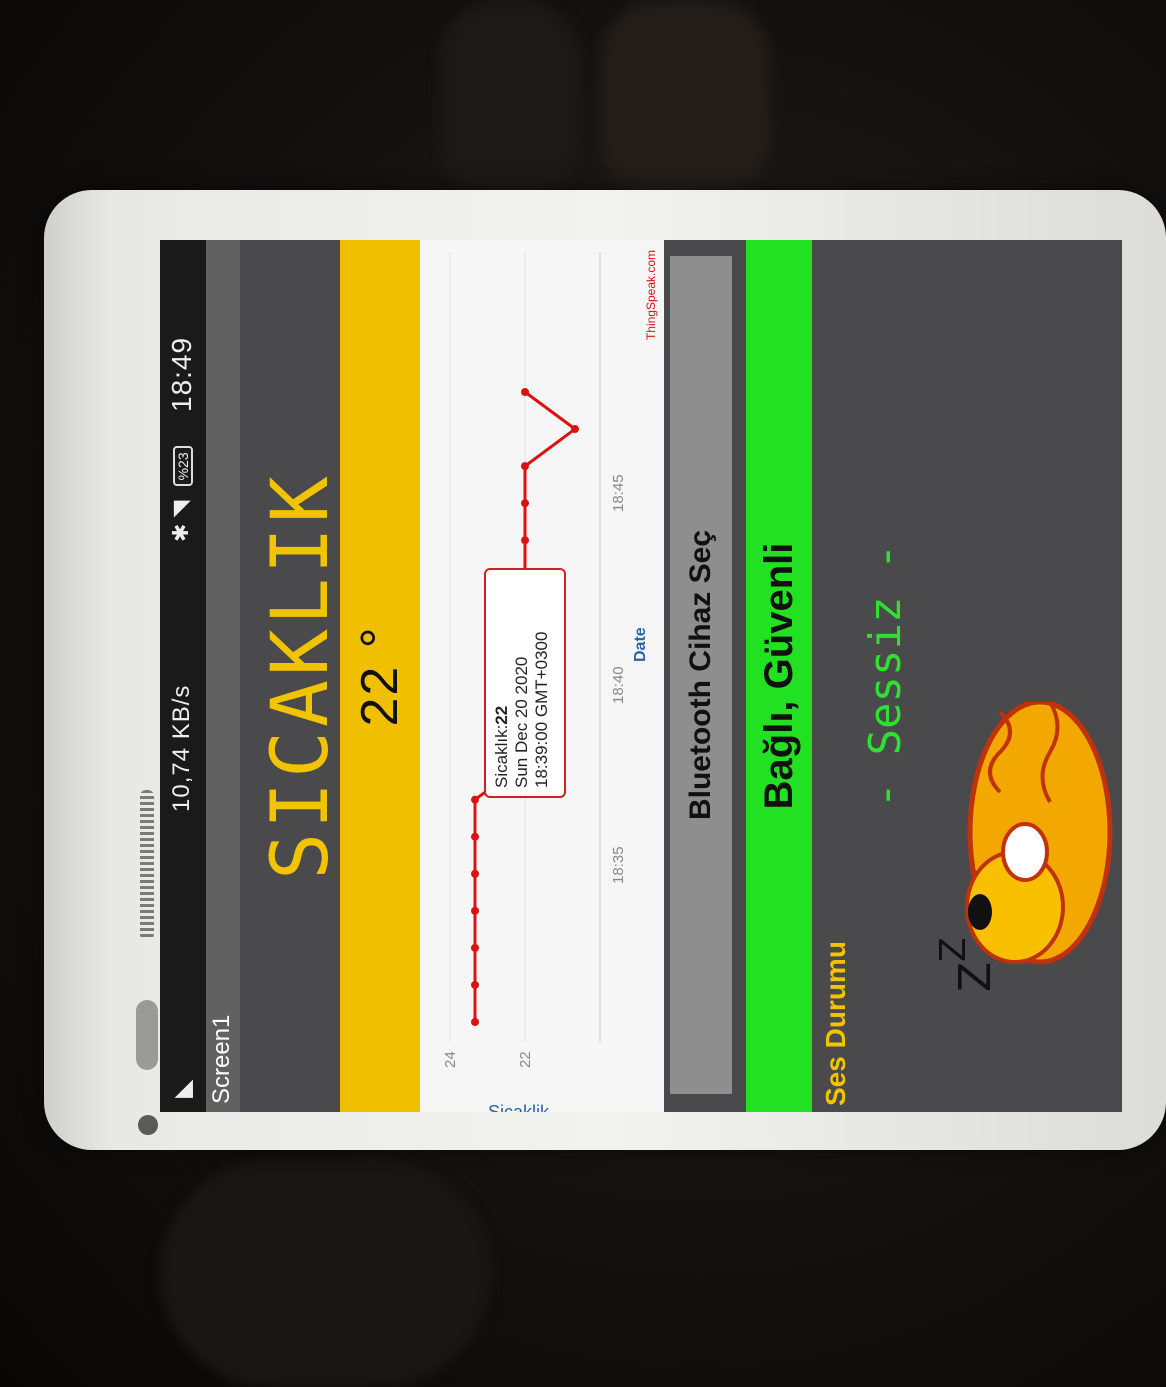  What do you see at coordinates (519, 1107) in the screenshot?
I see `chart-y-axis-label: Sicaklik` at bounding box center [519, 1107].